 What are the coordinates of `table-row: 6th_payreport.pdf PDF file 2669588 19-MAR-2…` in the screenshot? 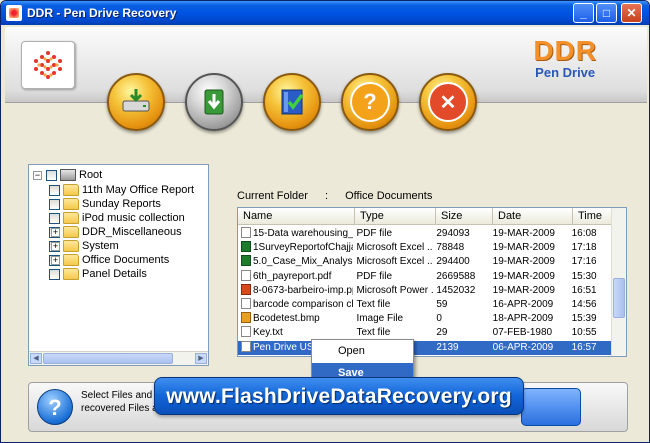 It's located at (425, 276).